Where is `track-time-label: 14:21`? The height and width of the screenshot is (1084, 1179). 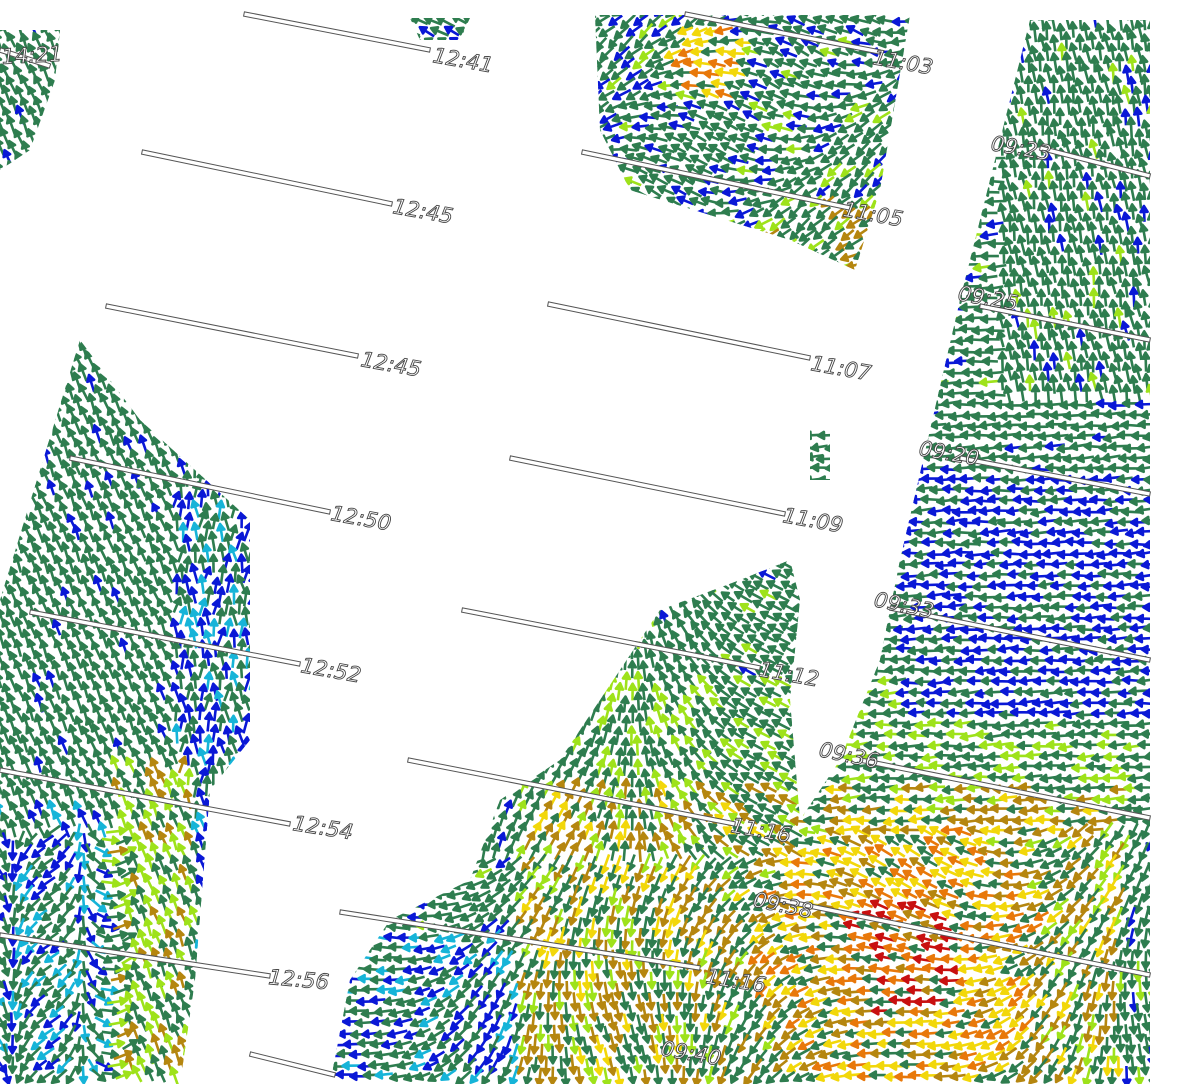
track-time-label: 14:21 is located at coordinates (32, 55).